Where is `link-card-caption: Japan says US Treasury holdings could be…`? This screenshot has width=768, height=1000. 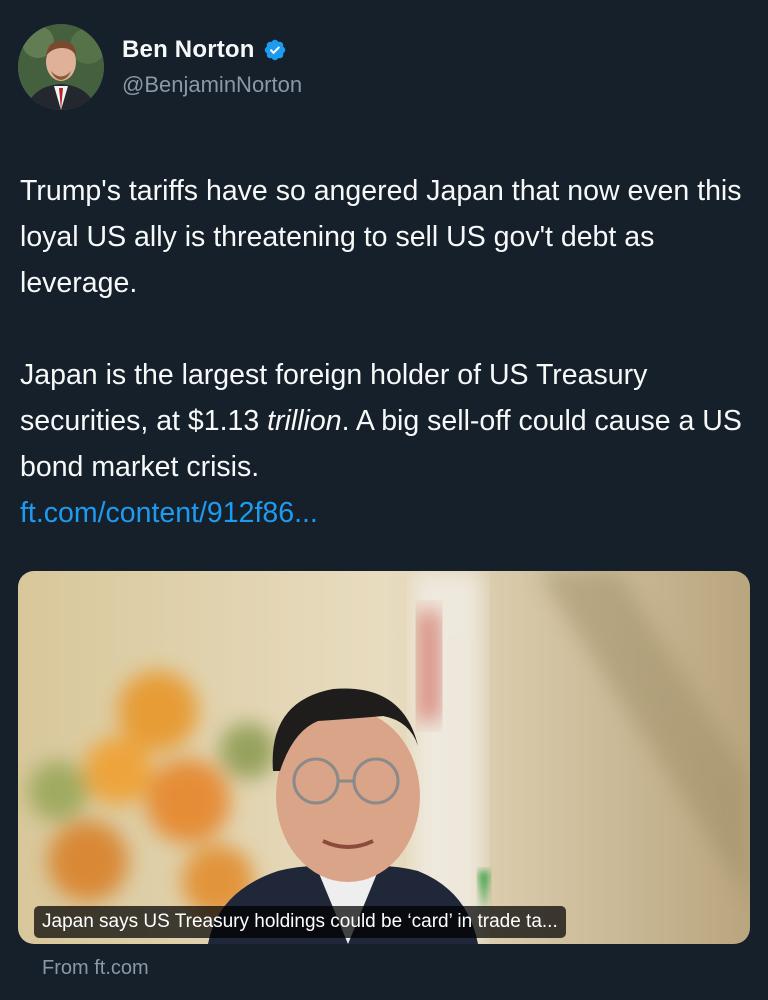
link-card-caption: Japan says US Treasury holdings could be… is located at coordinates (300, 922).